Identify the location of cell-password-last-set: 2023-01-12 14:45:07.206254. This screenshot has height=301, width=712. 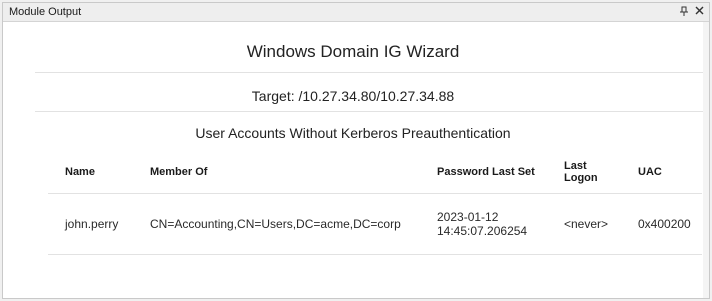
(483, 224).